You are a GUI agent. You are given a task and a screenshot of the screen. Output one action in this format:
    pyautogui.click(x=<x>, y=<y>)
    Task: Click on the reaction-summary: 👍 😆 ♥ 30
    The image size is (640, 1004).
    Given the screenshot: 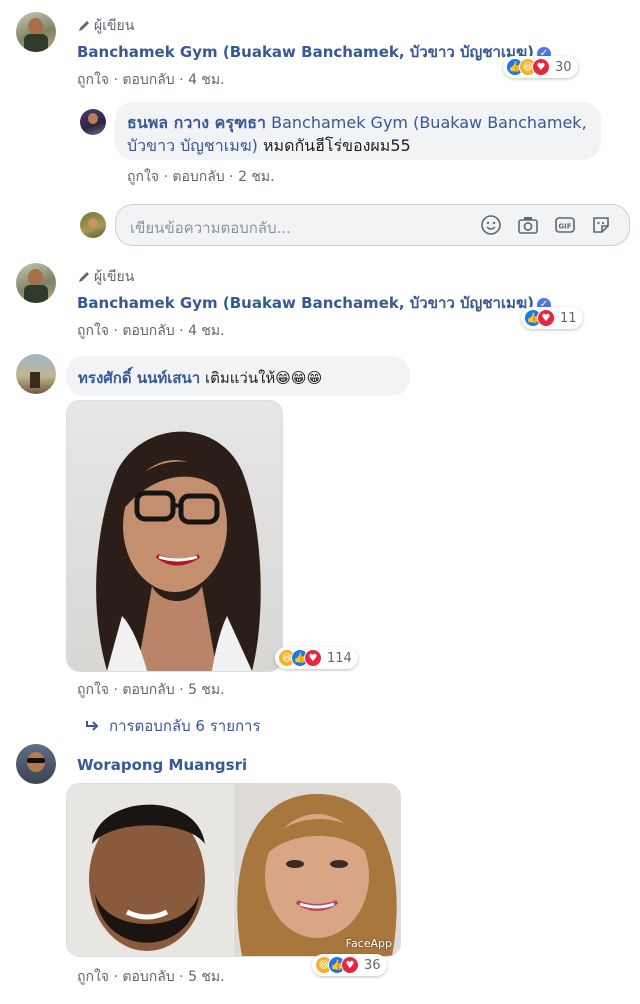 What is the action you would take?
    pyautogui.click(x=540, y=67)
    